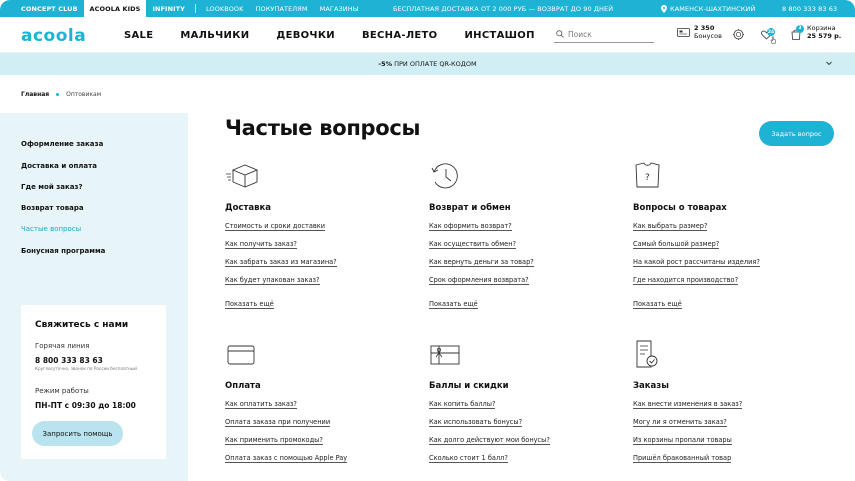  What do you see at coordinates (713, 8) in the screenshot?
I see `city-name: КАМЕНСК-ШАХТИНСКИЙ` at bounding box center [713, 8].